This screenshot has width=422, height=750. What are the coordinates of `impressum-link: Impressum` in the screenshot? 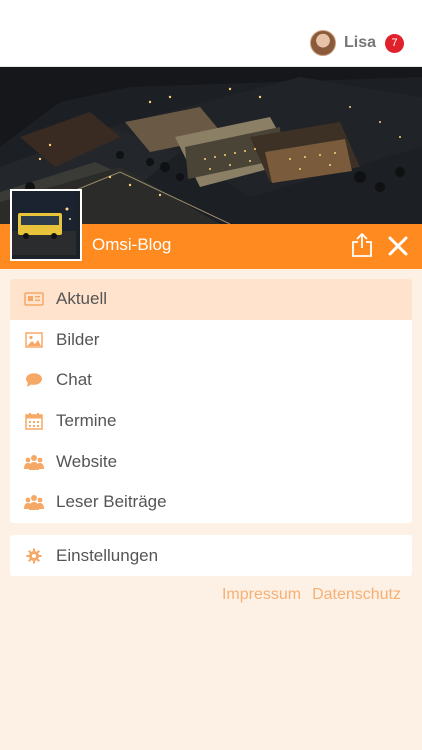 It's located at (261, 595).